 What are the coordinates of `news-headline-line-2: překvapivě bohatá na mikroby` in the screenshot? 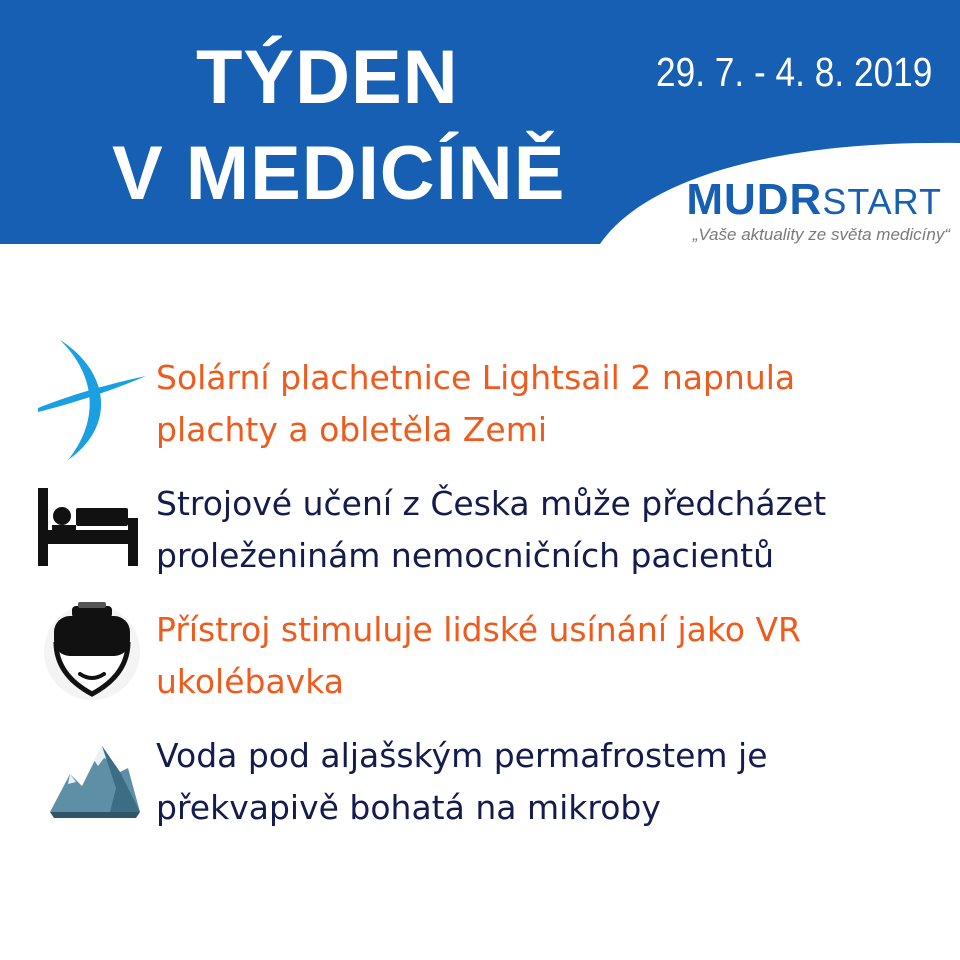 It's located at (408, 807).